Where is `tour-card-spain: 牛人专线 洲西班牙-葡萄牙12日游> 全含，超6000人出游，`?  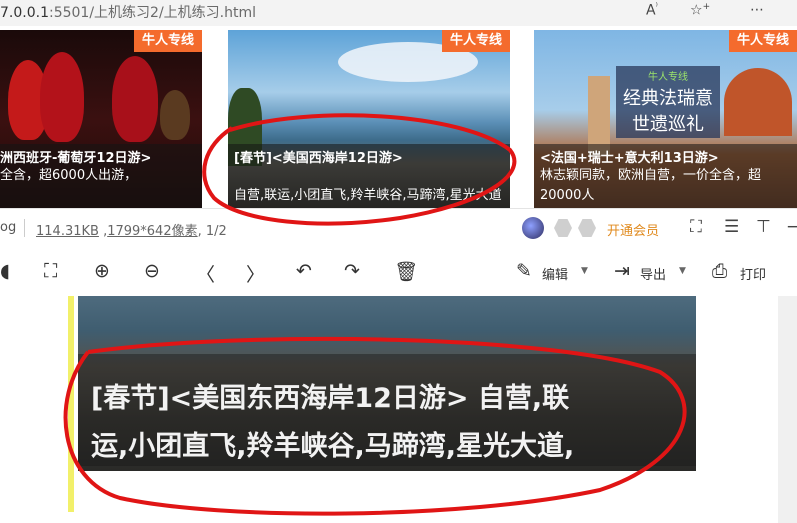 tour-card-spain: 牛人专线 洲西班牙-葡萄牙12日游> 全含，超6000人出游， is located at coordinates (101, 119).